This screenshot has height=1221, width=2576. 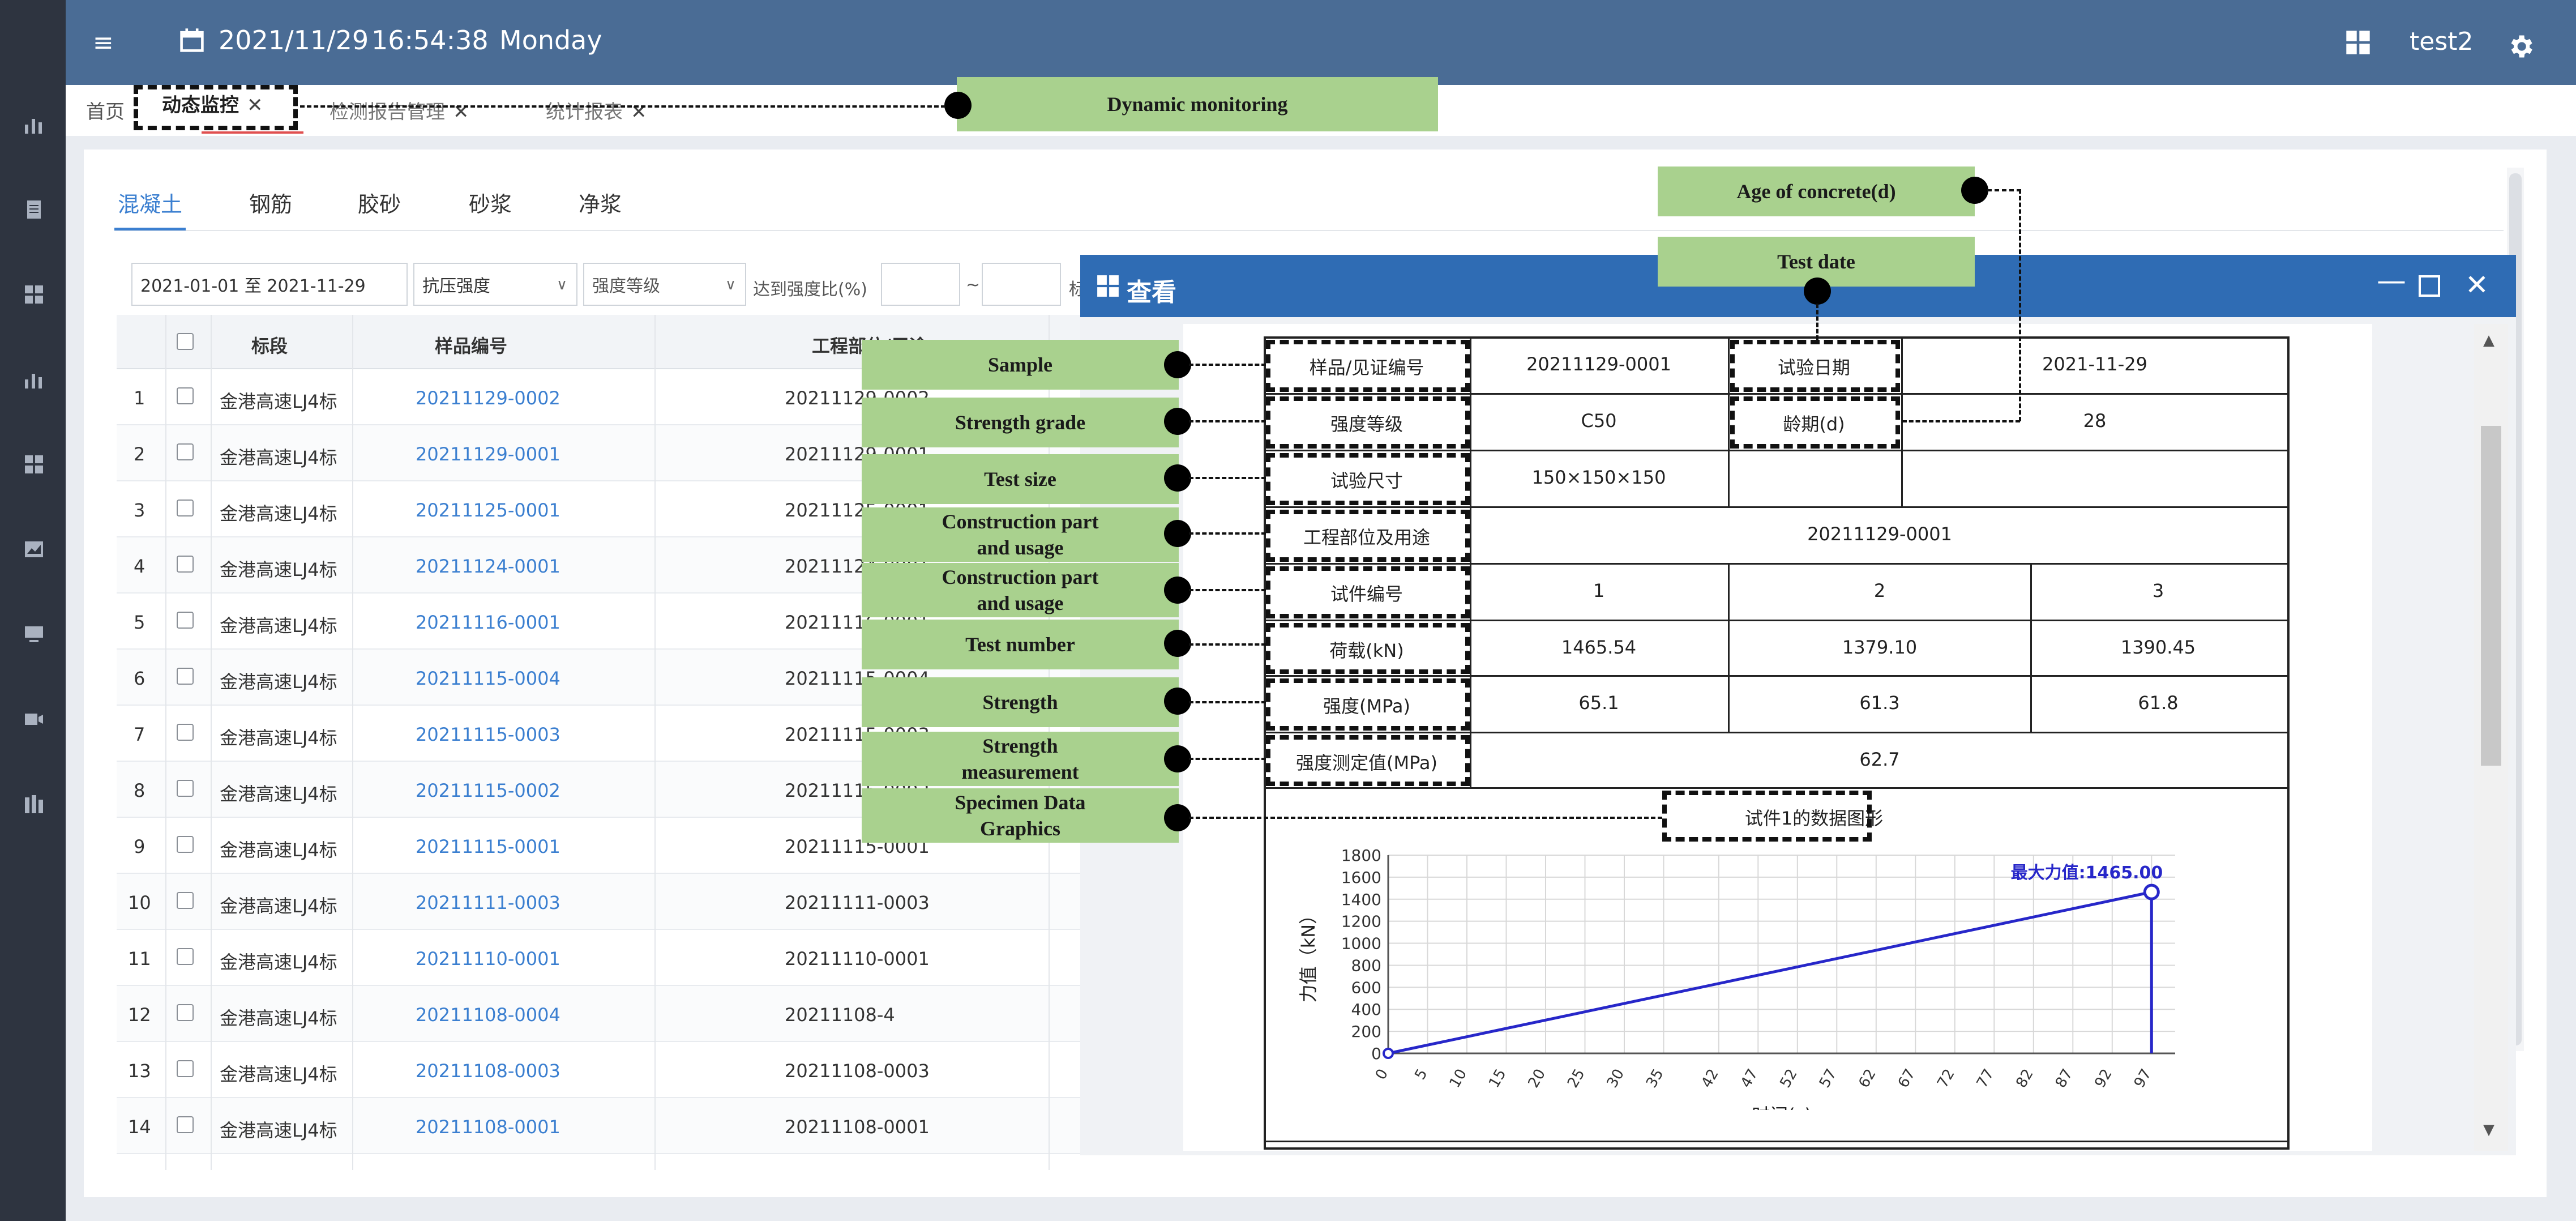 I want to click on x-tick-label: 62, so click(x=1867, y=1078).